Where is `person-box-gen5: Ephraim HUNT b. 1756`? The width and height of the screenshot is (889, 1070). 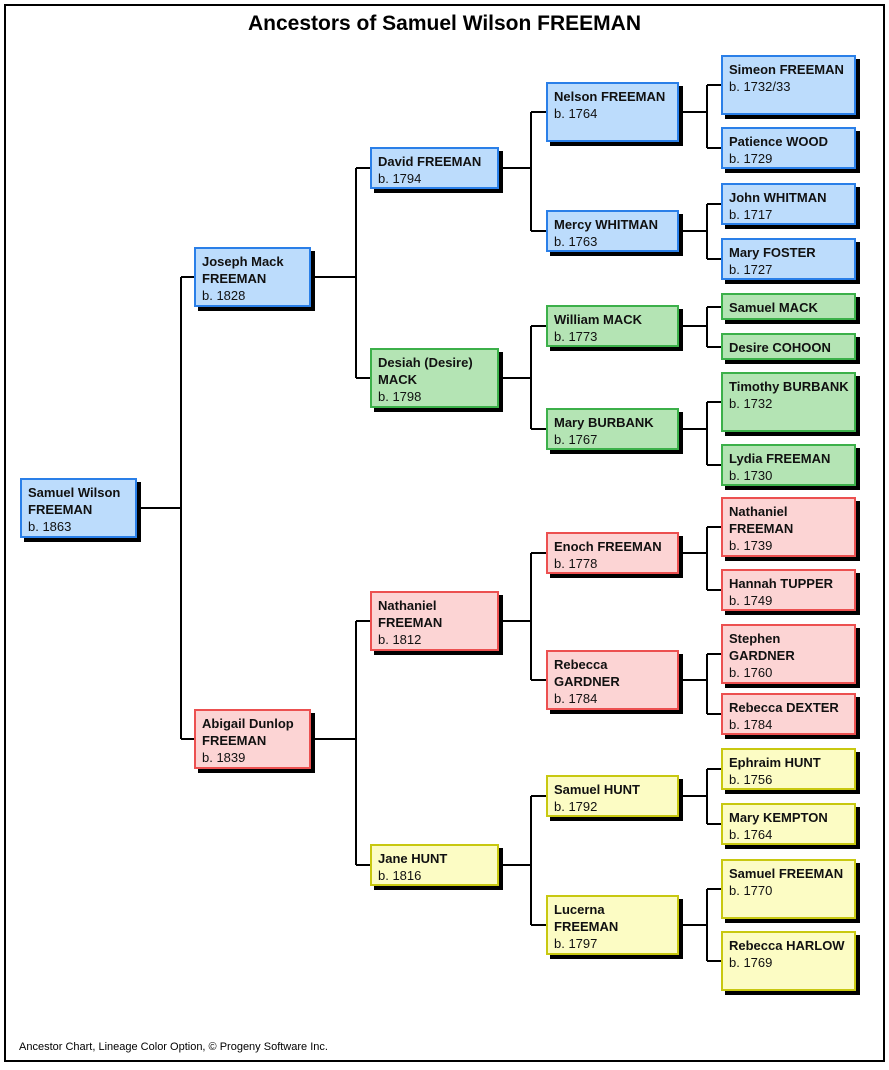 person-box-gen5: Ephraim HUNT b. 1756 is located at coordinates (788, 769).